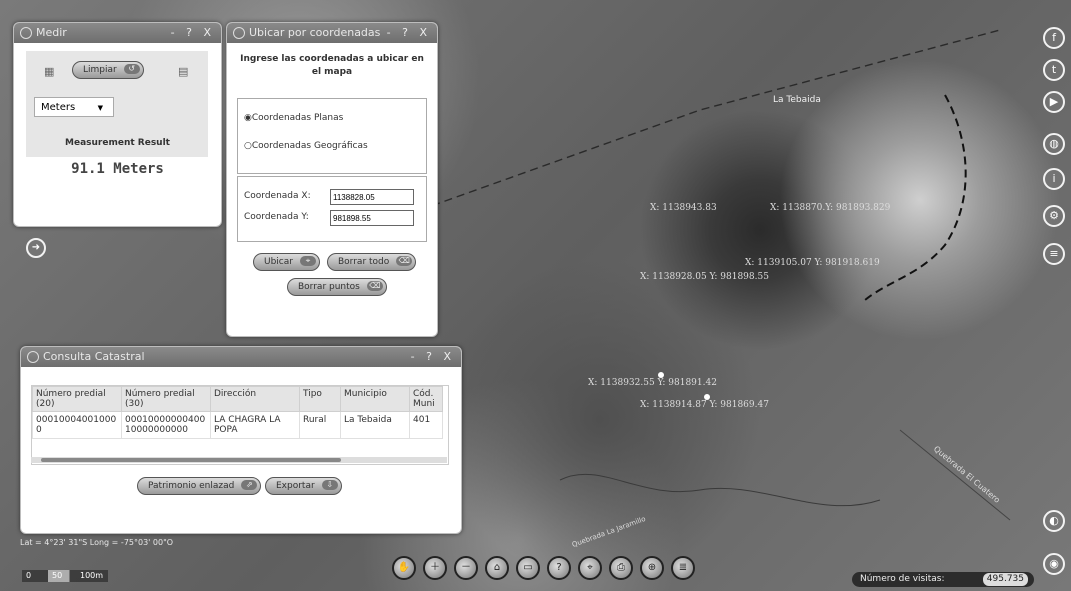  What do you see at coordinates (943, 579) in the screenshot?
I see `visit-counter: Número de visitas: 495.735` at bounding box center [943, 579].